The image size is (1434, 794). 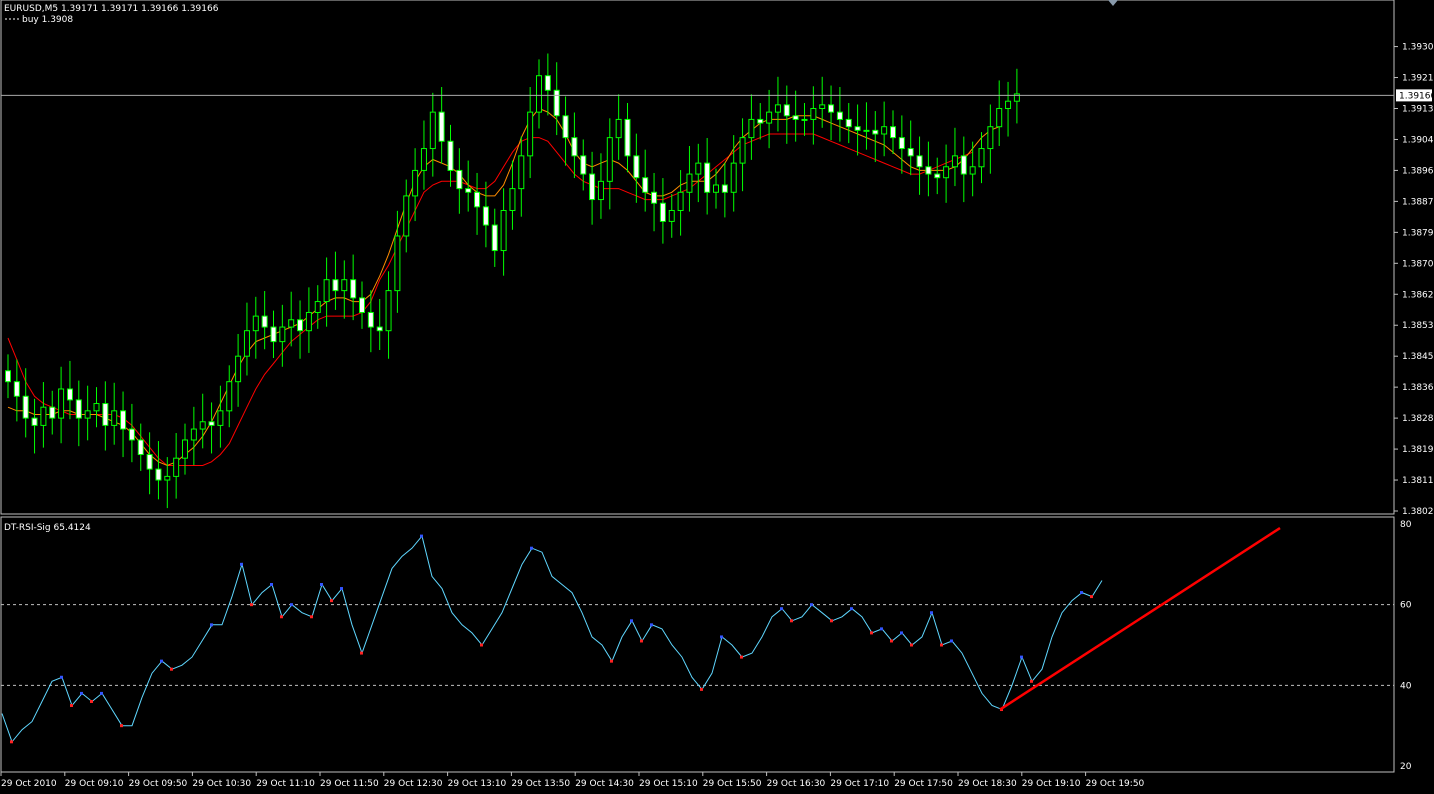 I want to click on price-tick-label: 1.38450, so click(x=1418, y=357).